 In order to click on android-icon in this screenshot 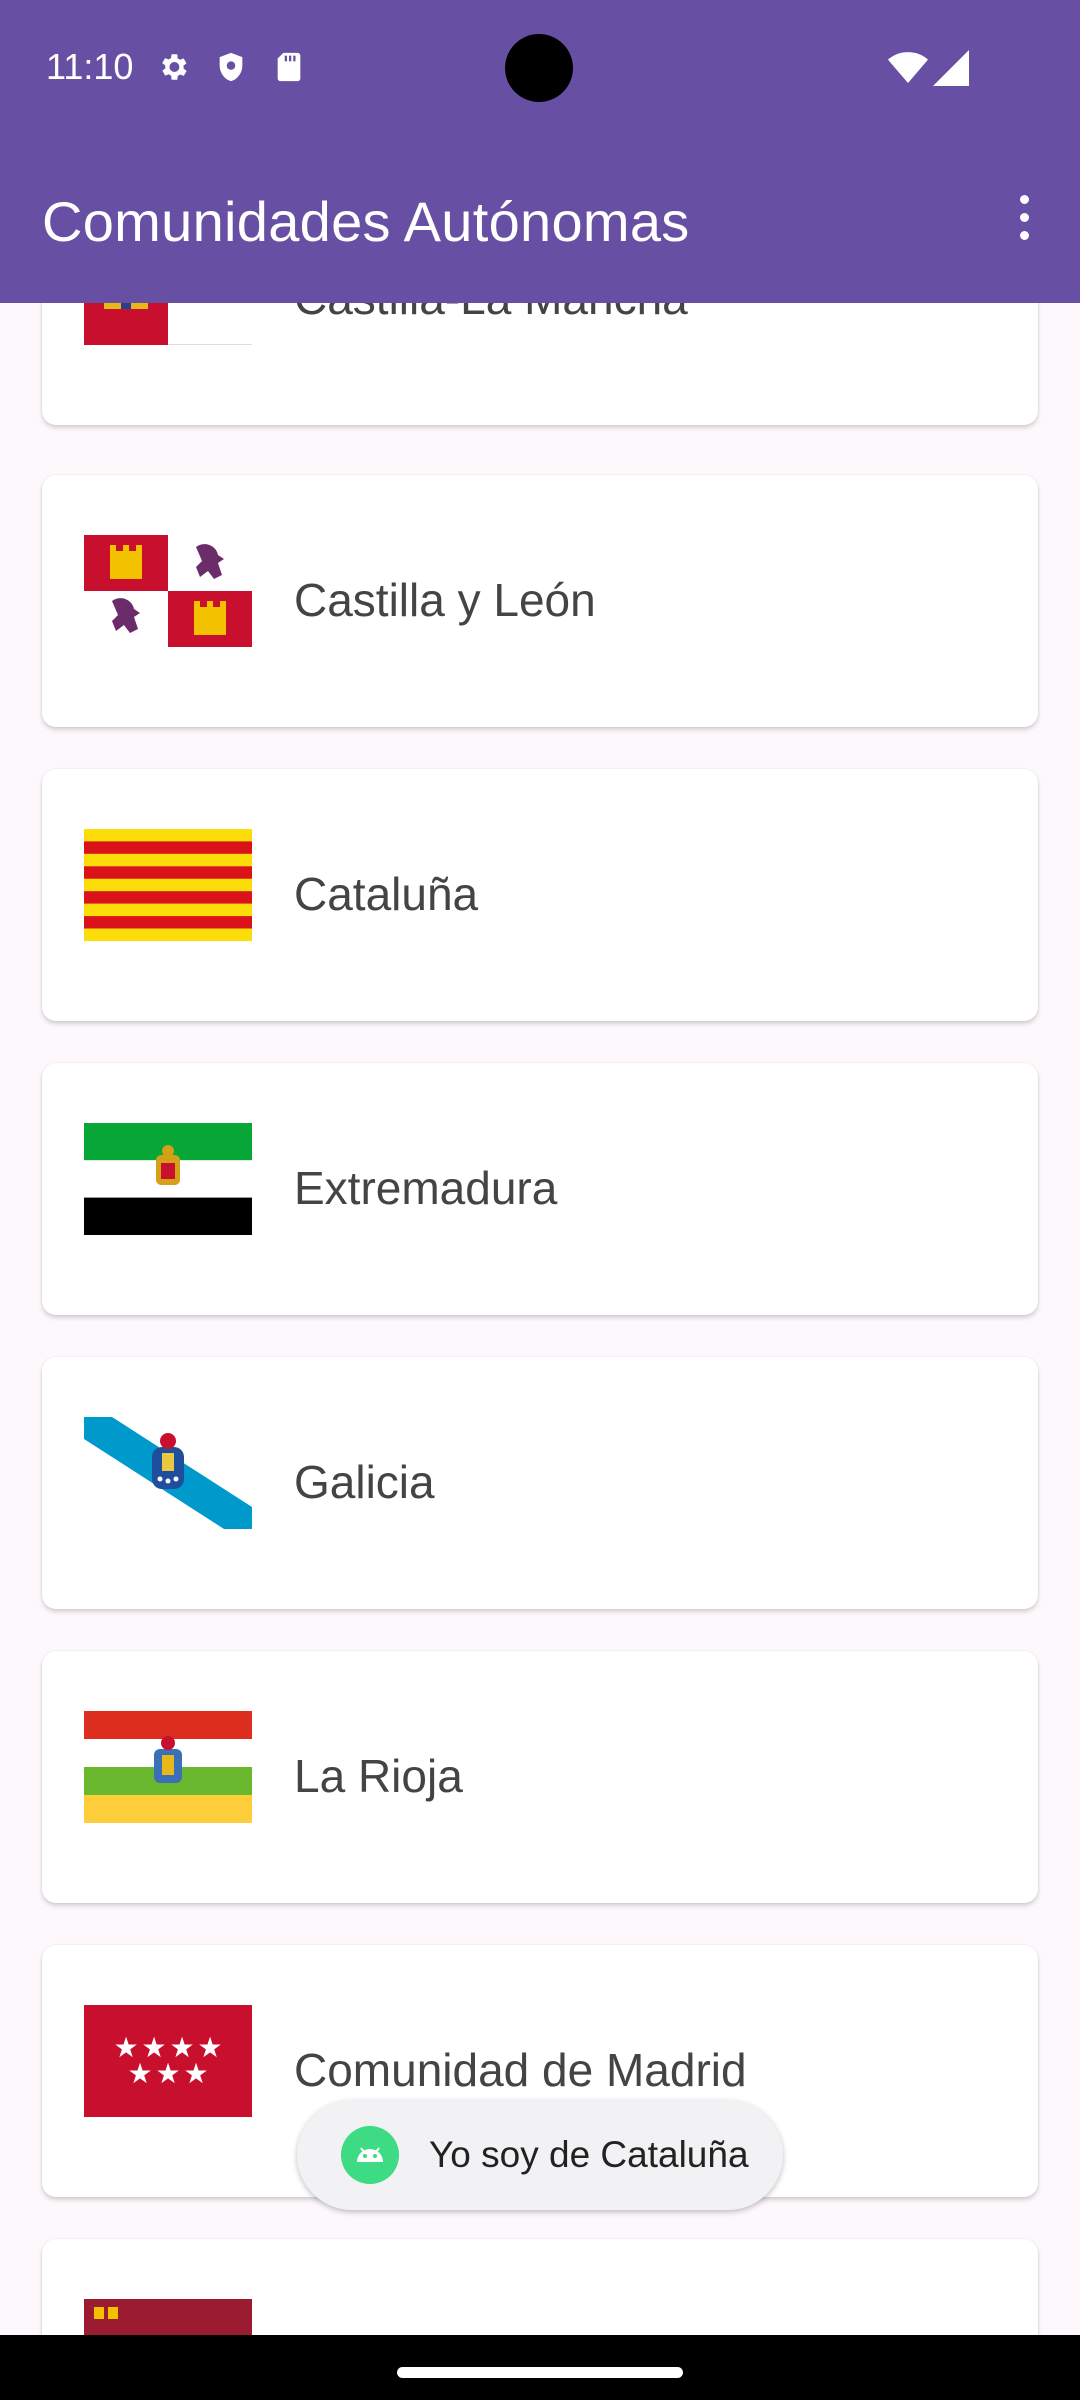, I will do `click(370, 2155)`.